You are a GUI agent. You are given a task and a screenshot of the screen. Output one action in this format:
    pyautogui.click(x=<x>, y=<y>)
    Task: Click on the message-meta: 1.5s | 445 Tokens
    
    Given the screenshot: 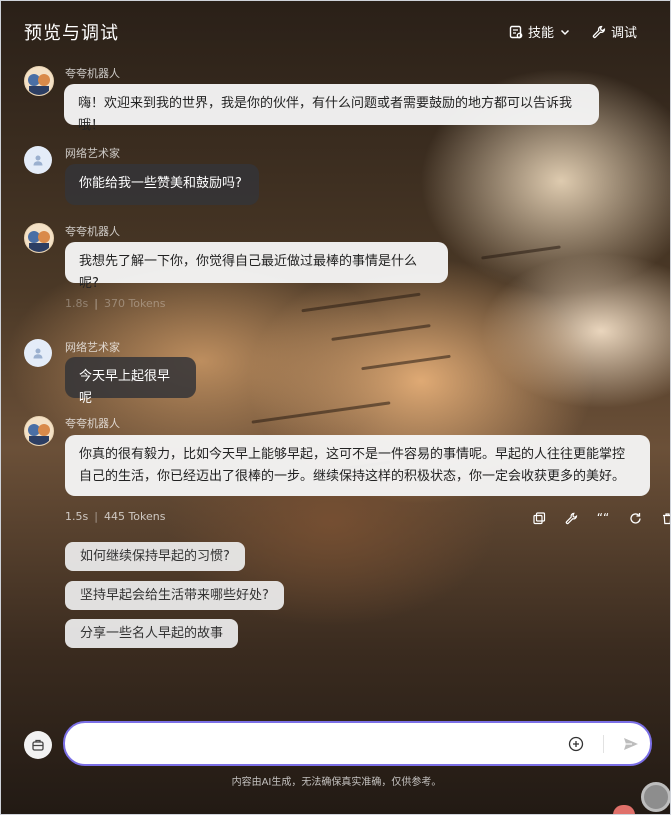 What is the action you would take?
    pyautogui.click(x=115, y=516)
    